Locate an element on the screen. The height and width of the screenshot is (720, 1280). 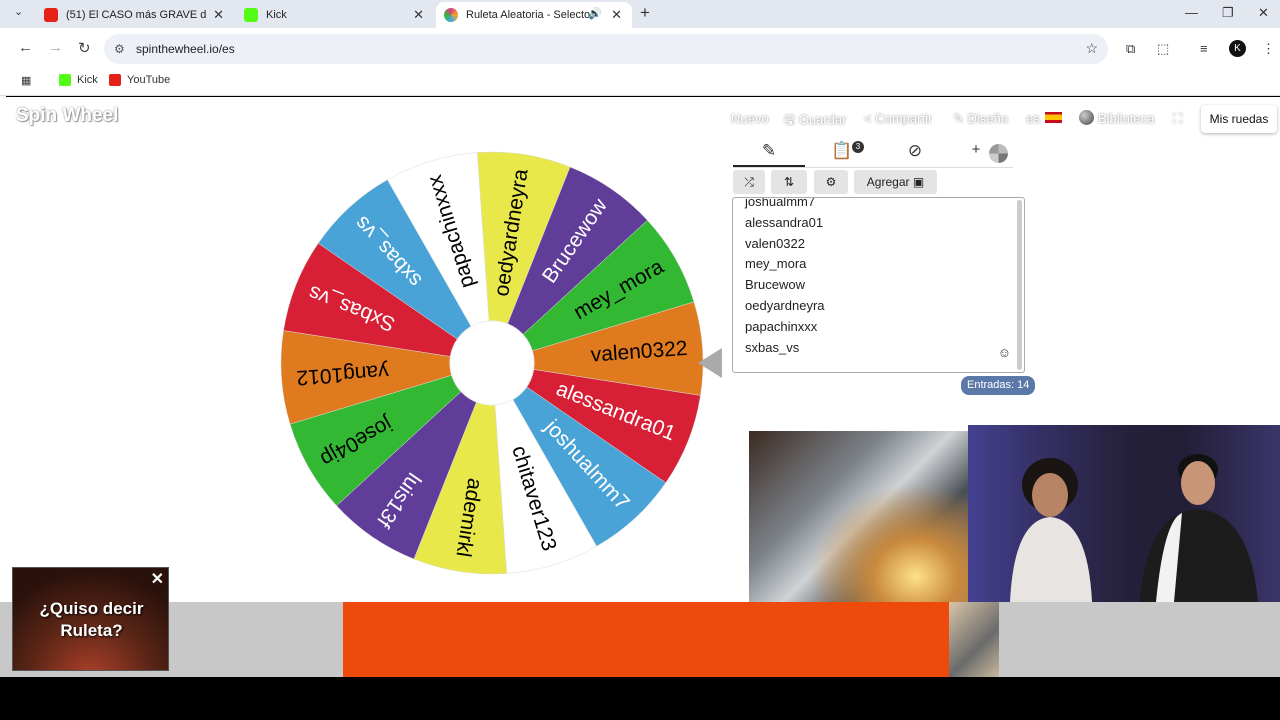
close-icon: ✕ is located at coordinates (157, 579).